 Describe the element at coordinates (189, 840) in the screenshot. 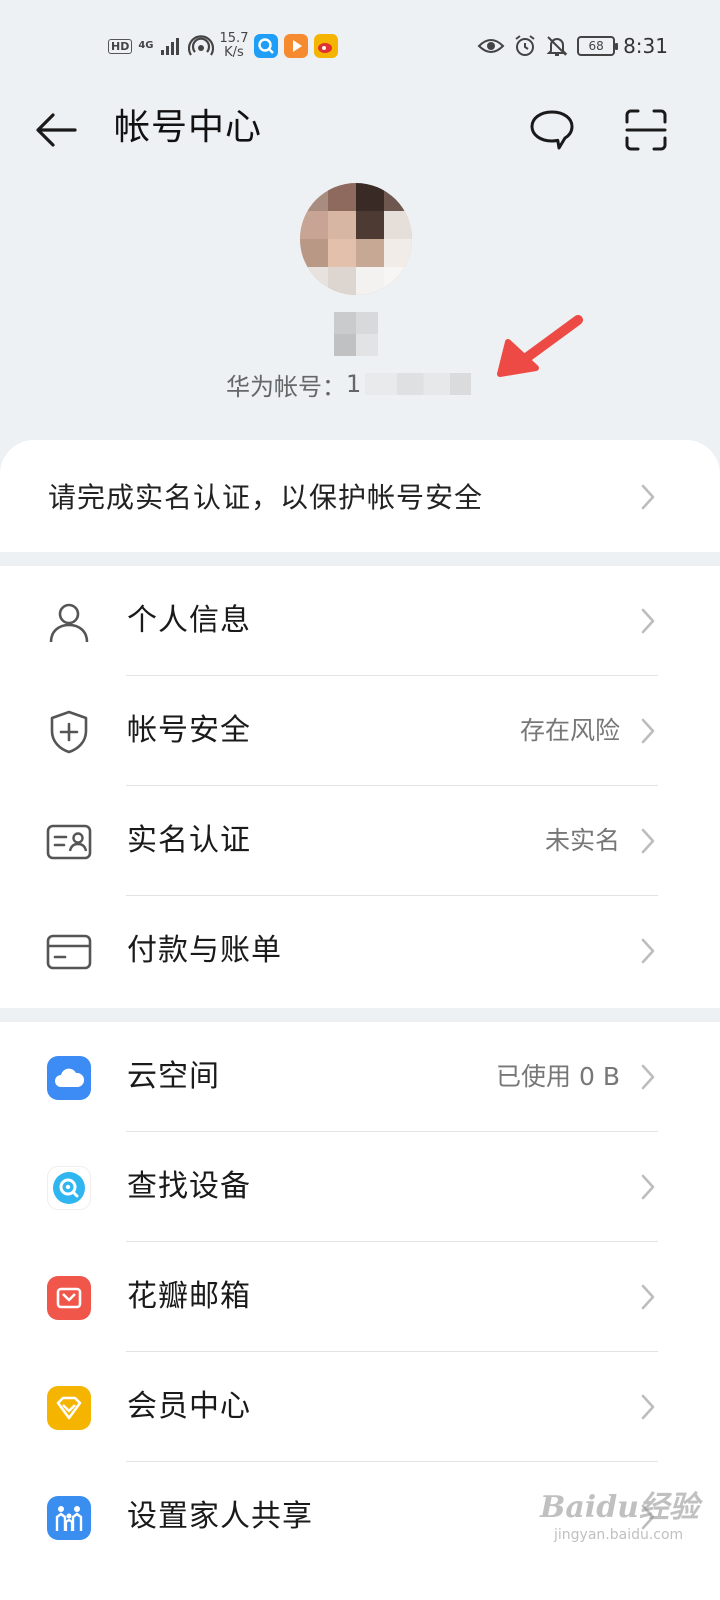

I see `row-label: 实名认证` at that location.